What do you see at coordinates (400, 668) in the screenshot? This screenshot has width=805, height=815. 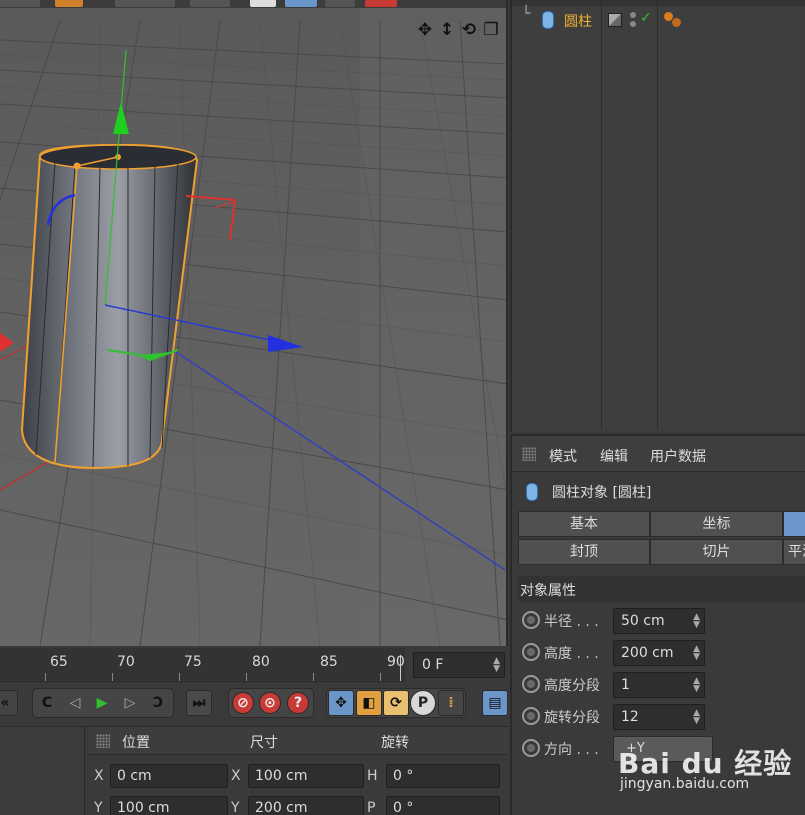 I see `end-marker` at bounding box center [400, 668].